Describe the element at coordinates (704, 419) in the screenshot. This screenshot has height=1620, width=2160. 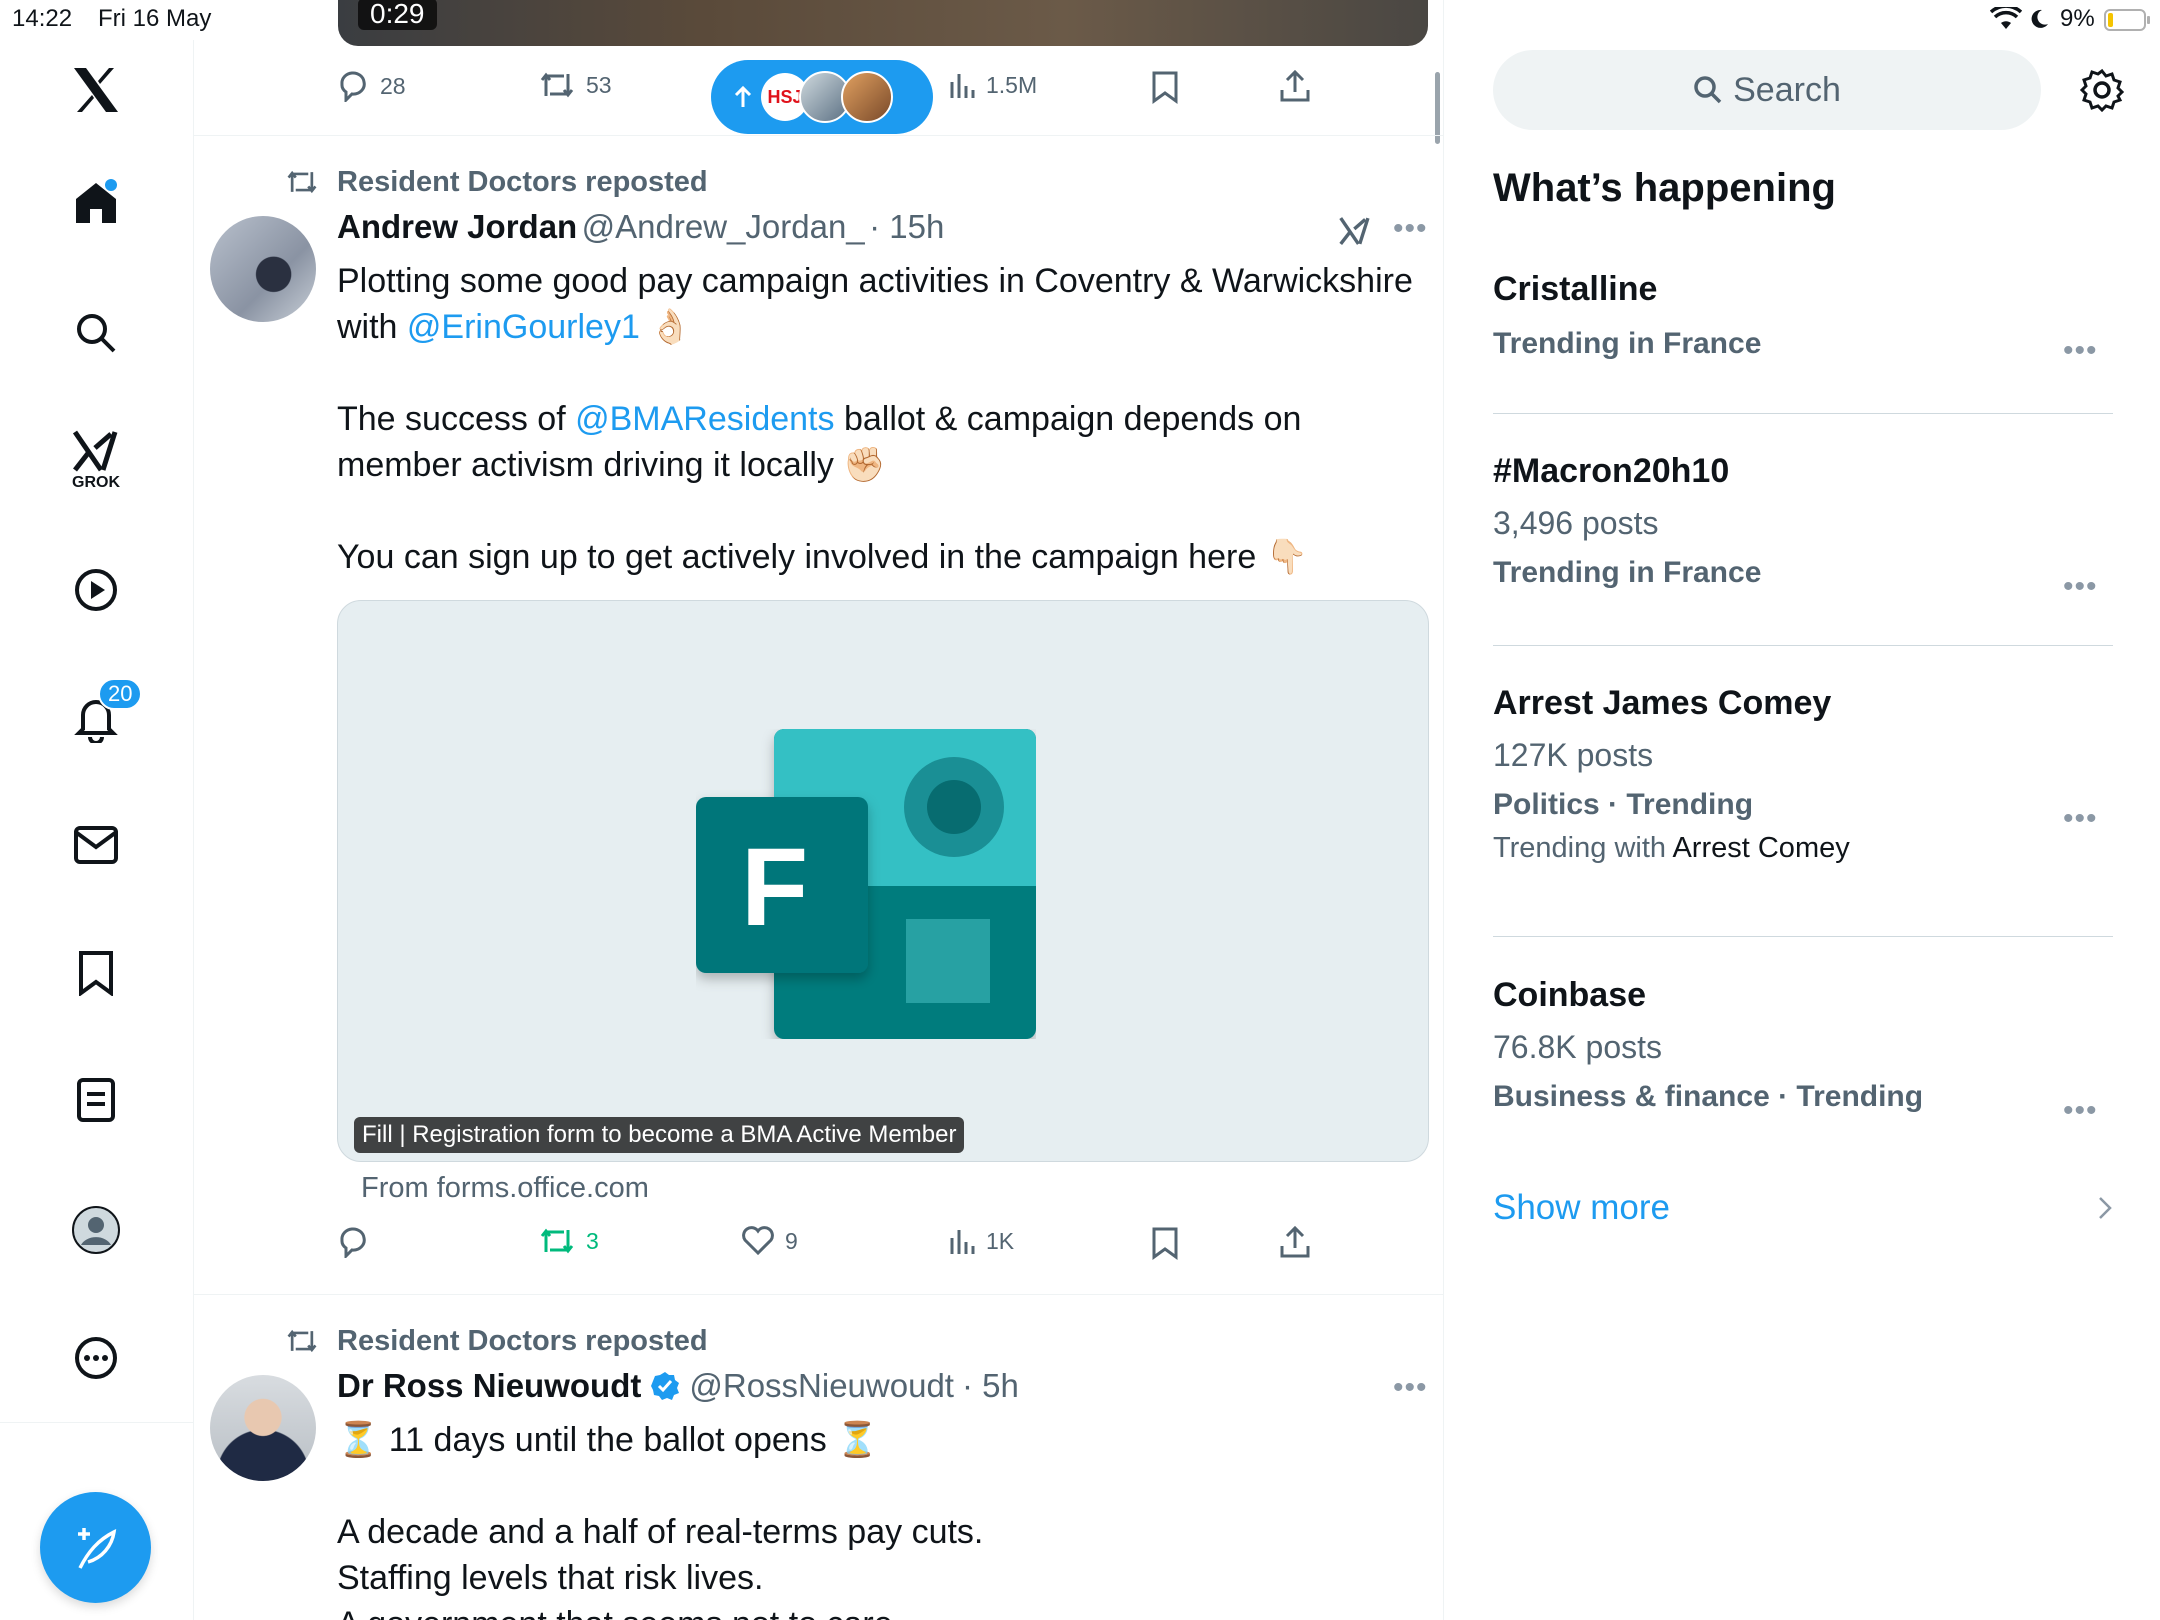
I see `mention-link: @BMAResidents` at that location.